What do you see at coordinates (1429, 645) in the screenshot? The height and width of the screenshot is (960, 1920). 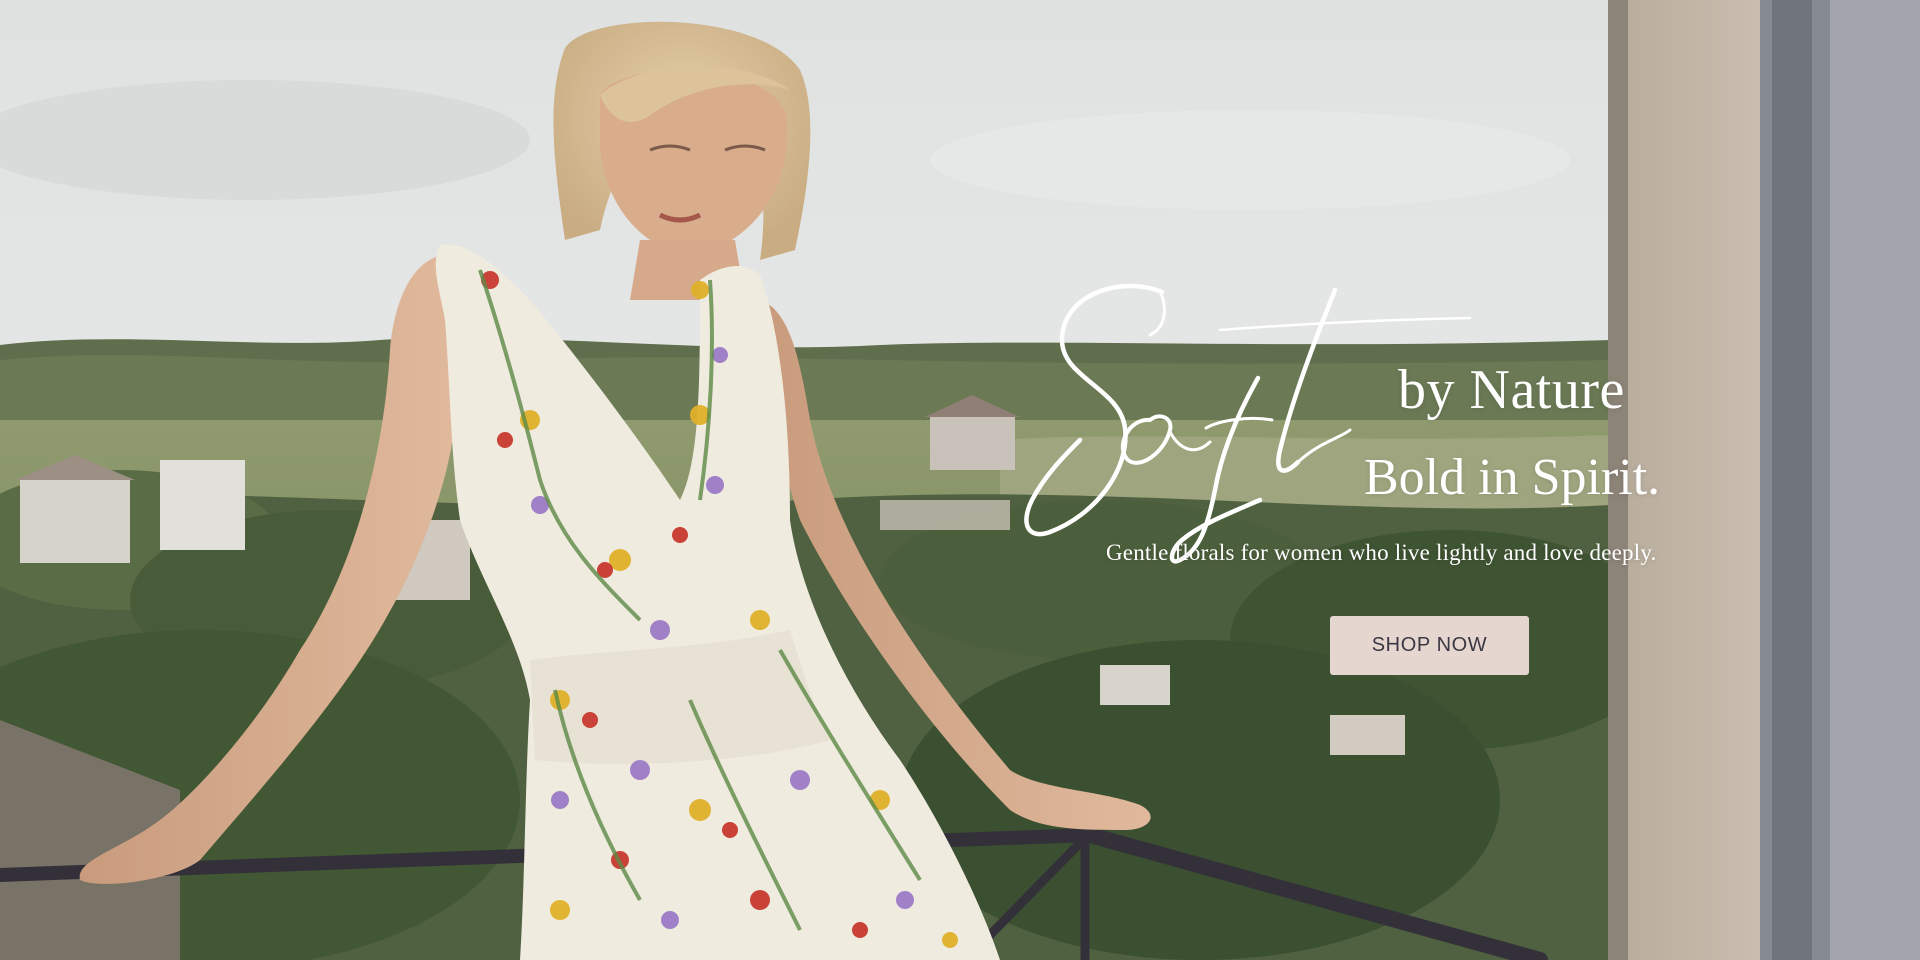 I see `shop-now-button: SHOP NOW` at bounding box center [1429, 645].